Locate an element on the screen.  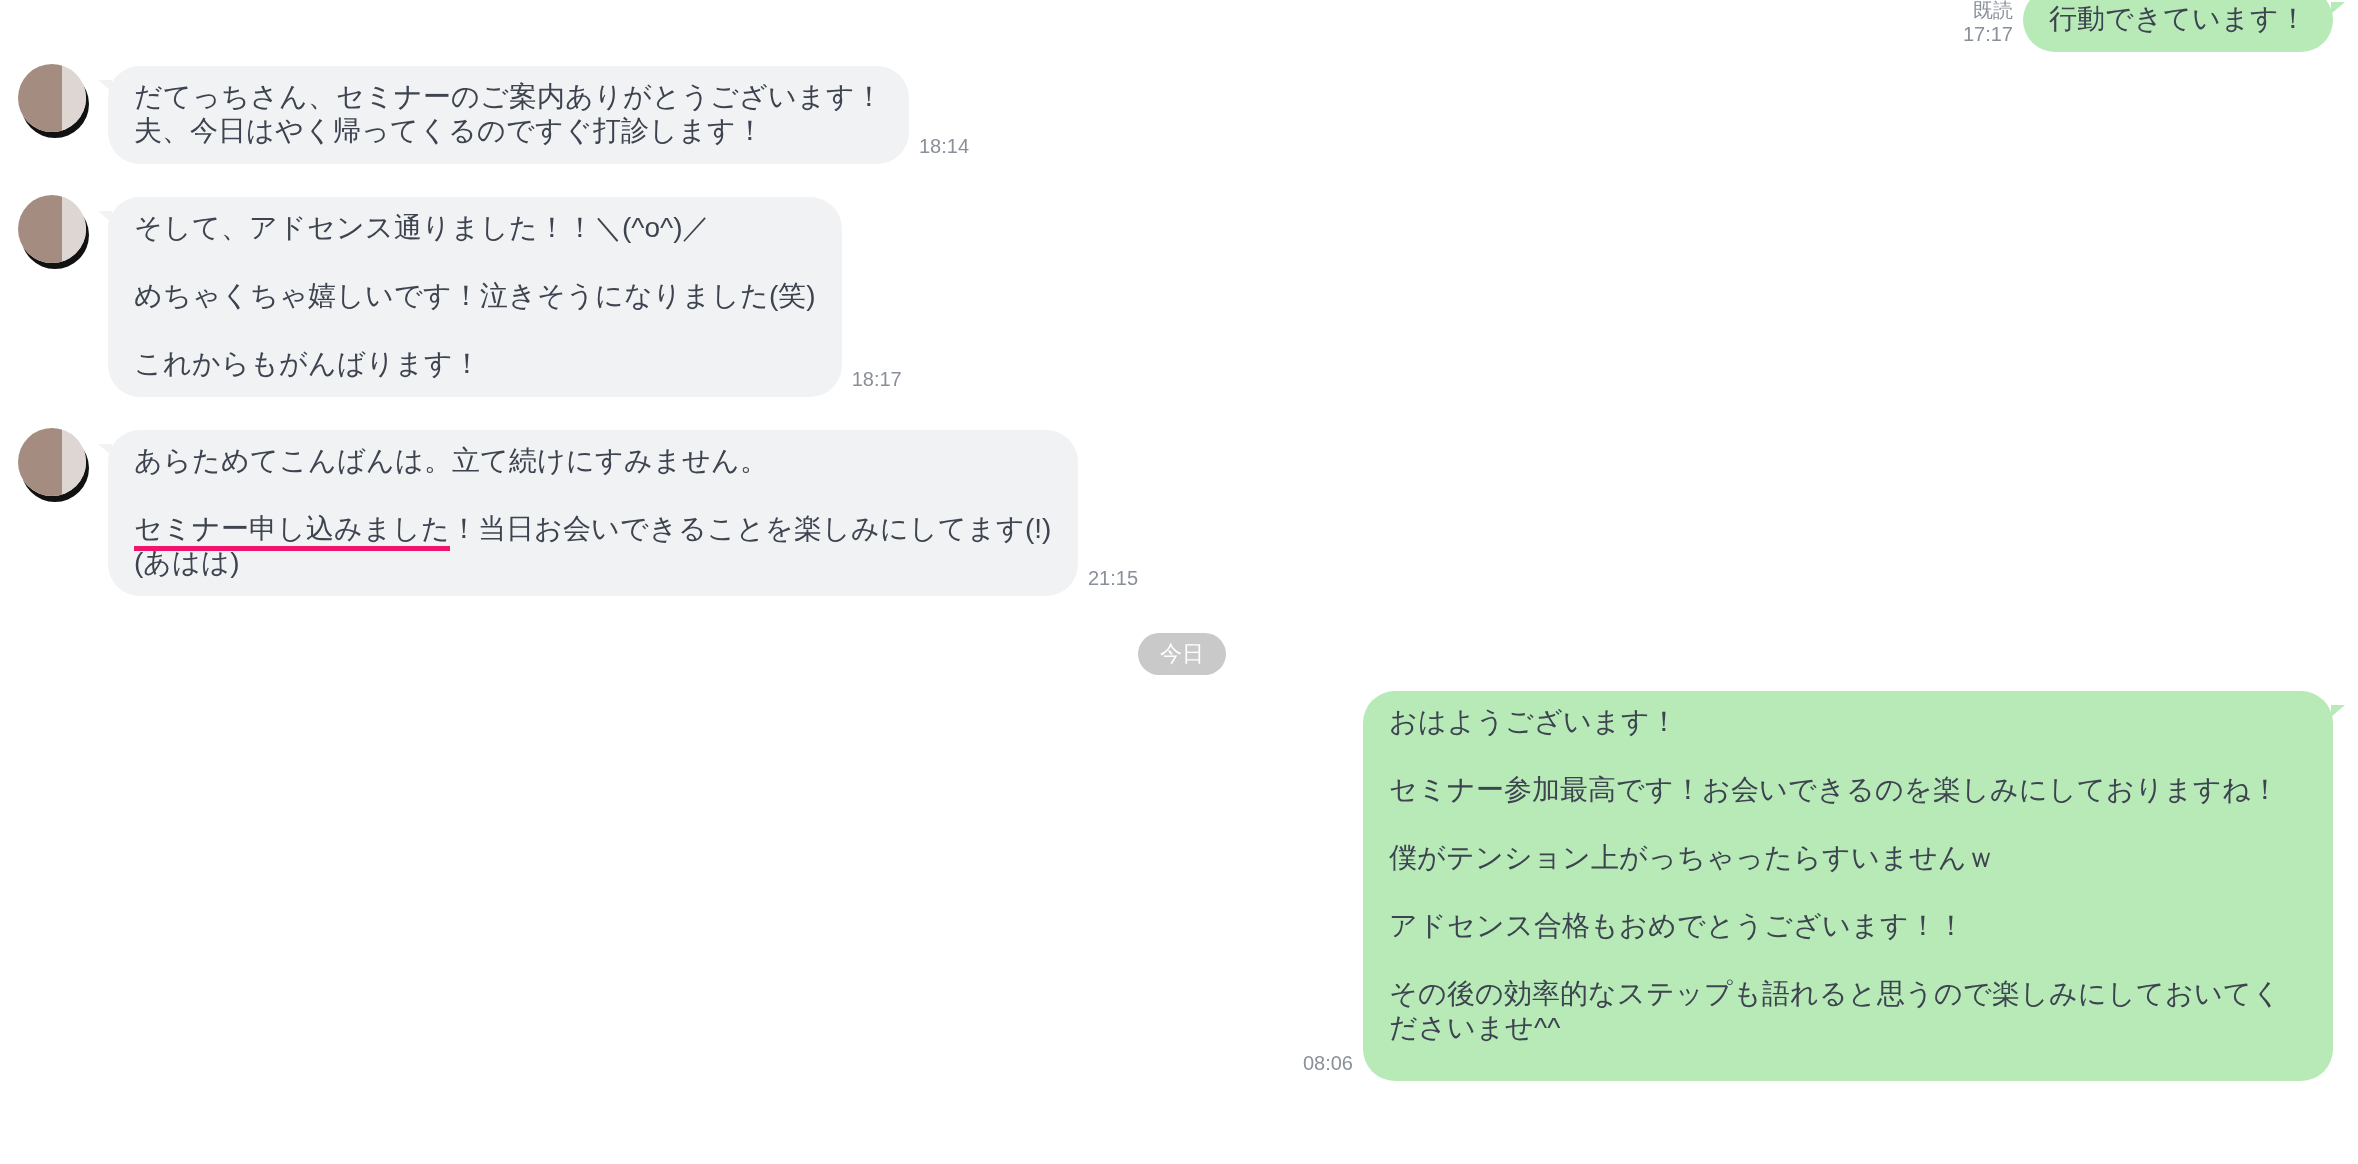
message-text: セミナー申し込みました！当日お会いできることを楽しみにしてます(!)(あはは) is located at coordinates (593, 546).